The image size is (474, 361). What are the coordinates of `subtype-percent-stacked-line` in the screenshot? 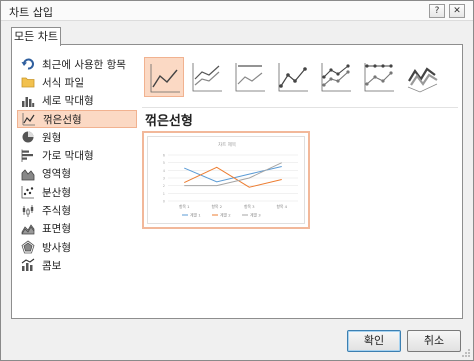 It's located at (250, 77).